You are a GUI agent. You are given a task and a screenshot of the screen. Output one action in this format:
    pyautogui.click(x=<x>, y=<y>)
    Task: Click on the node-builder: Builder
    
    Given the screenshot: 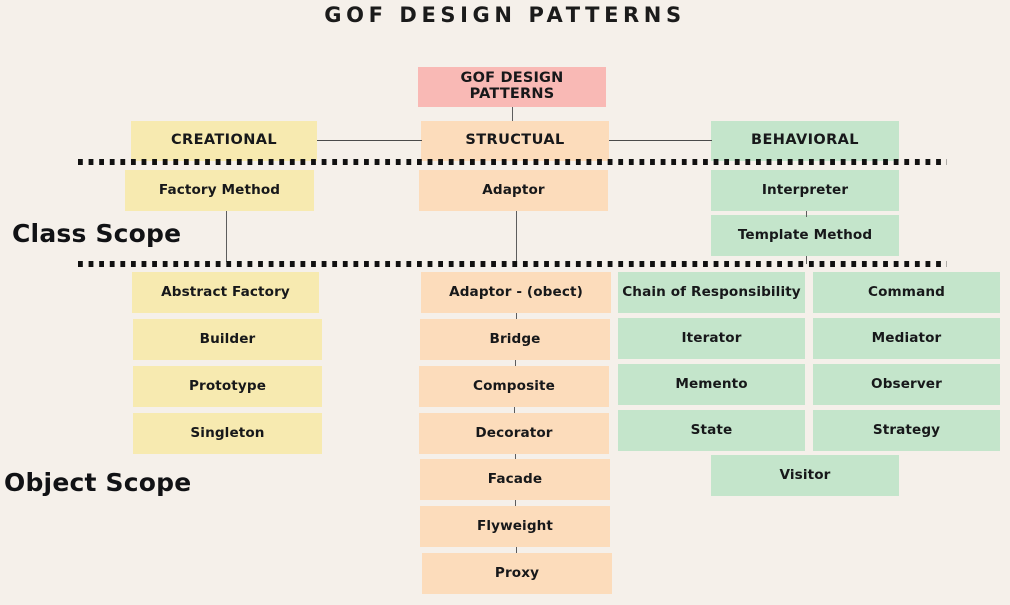 What is the action you would take?
    pyautogui.click(x=227, y=339)
    